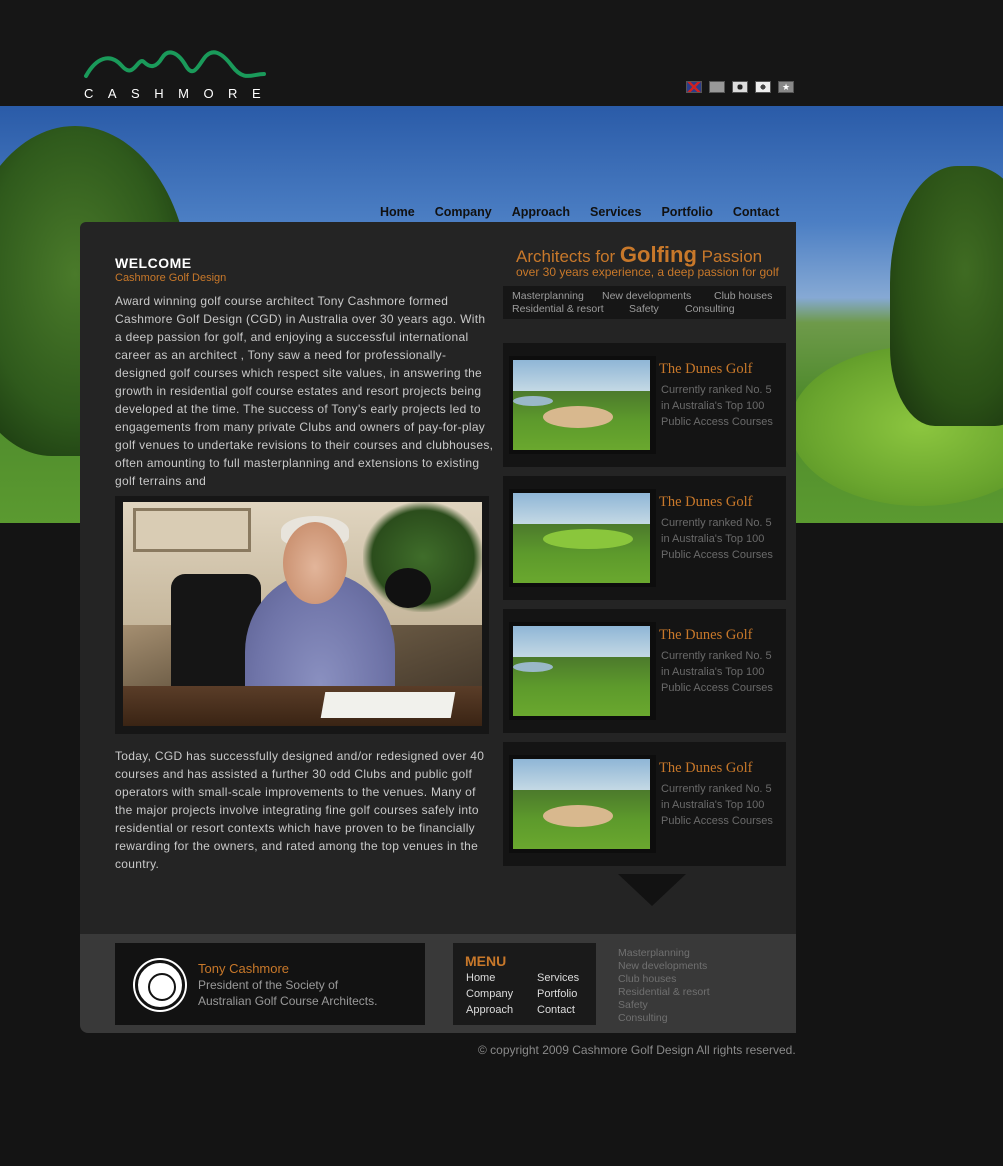  Describe the element at coordinates (615, 212) in the screenshot. I see `nav-services: Services` at that location.